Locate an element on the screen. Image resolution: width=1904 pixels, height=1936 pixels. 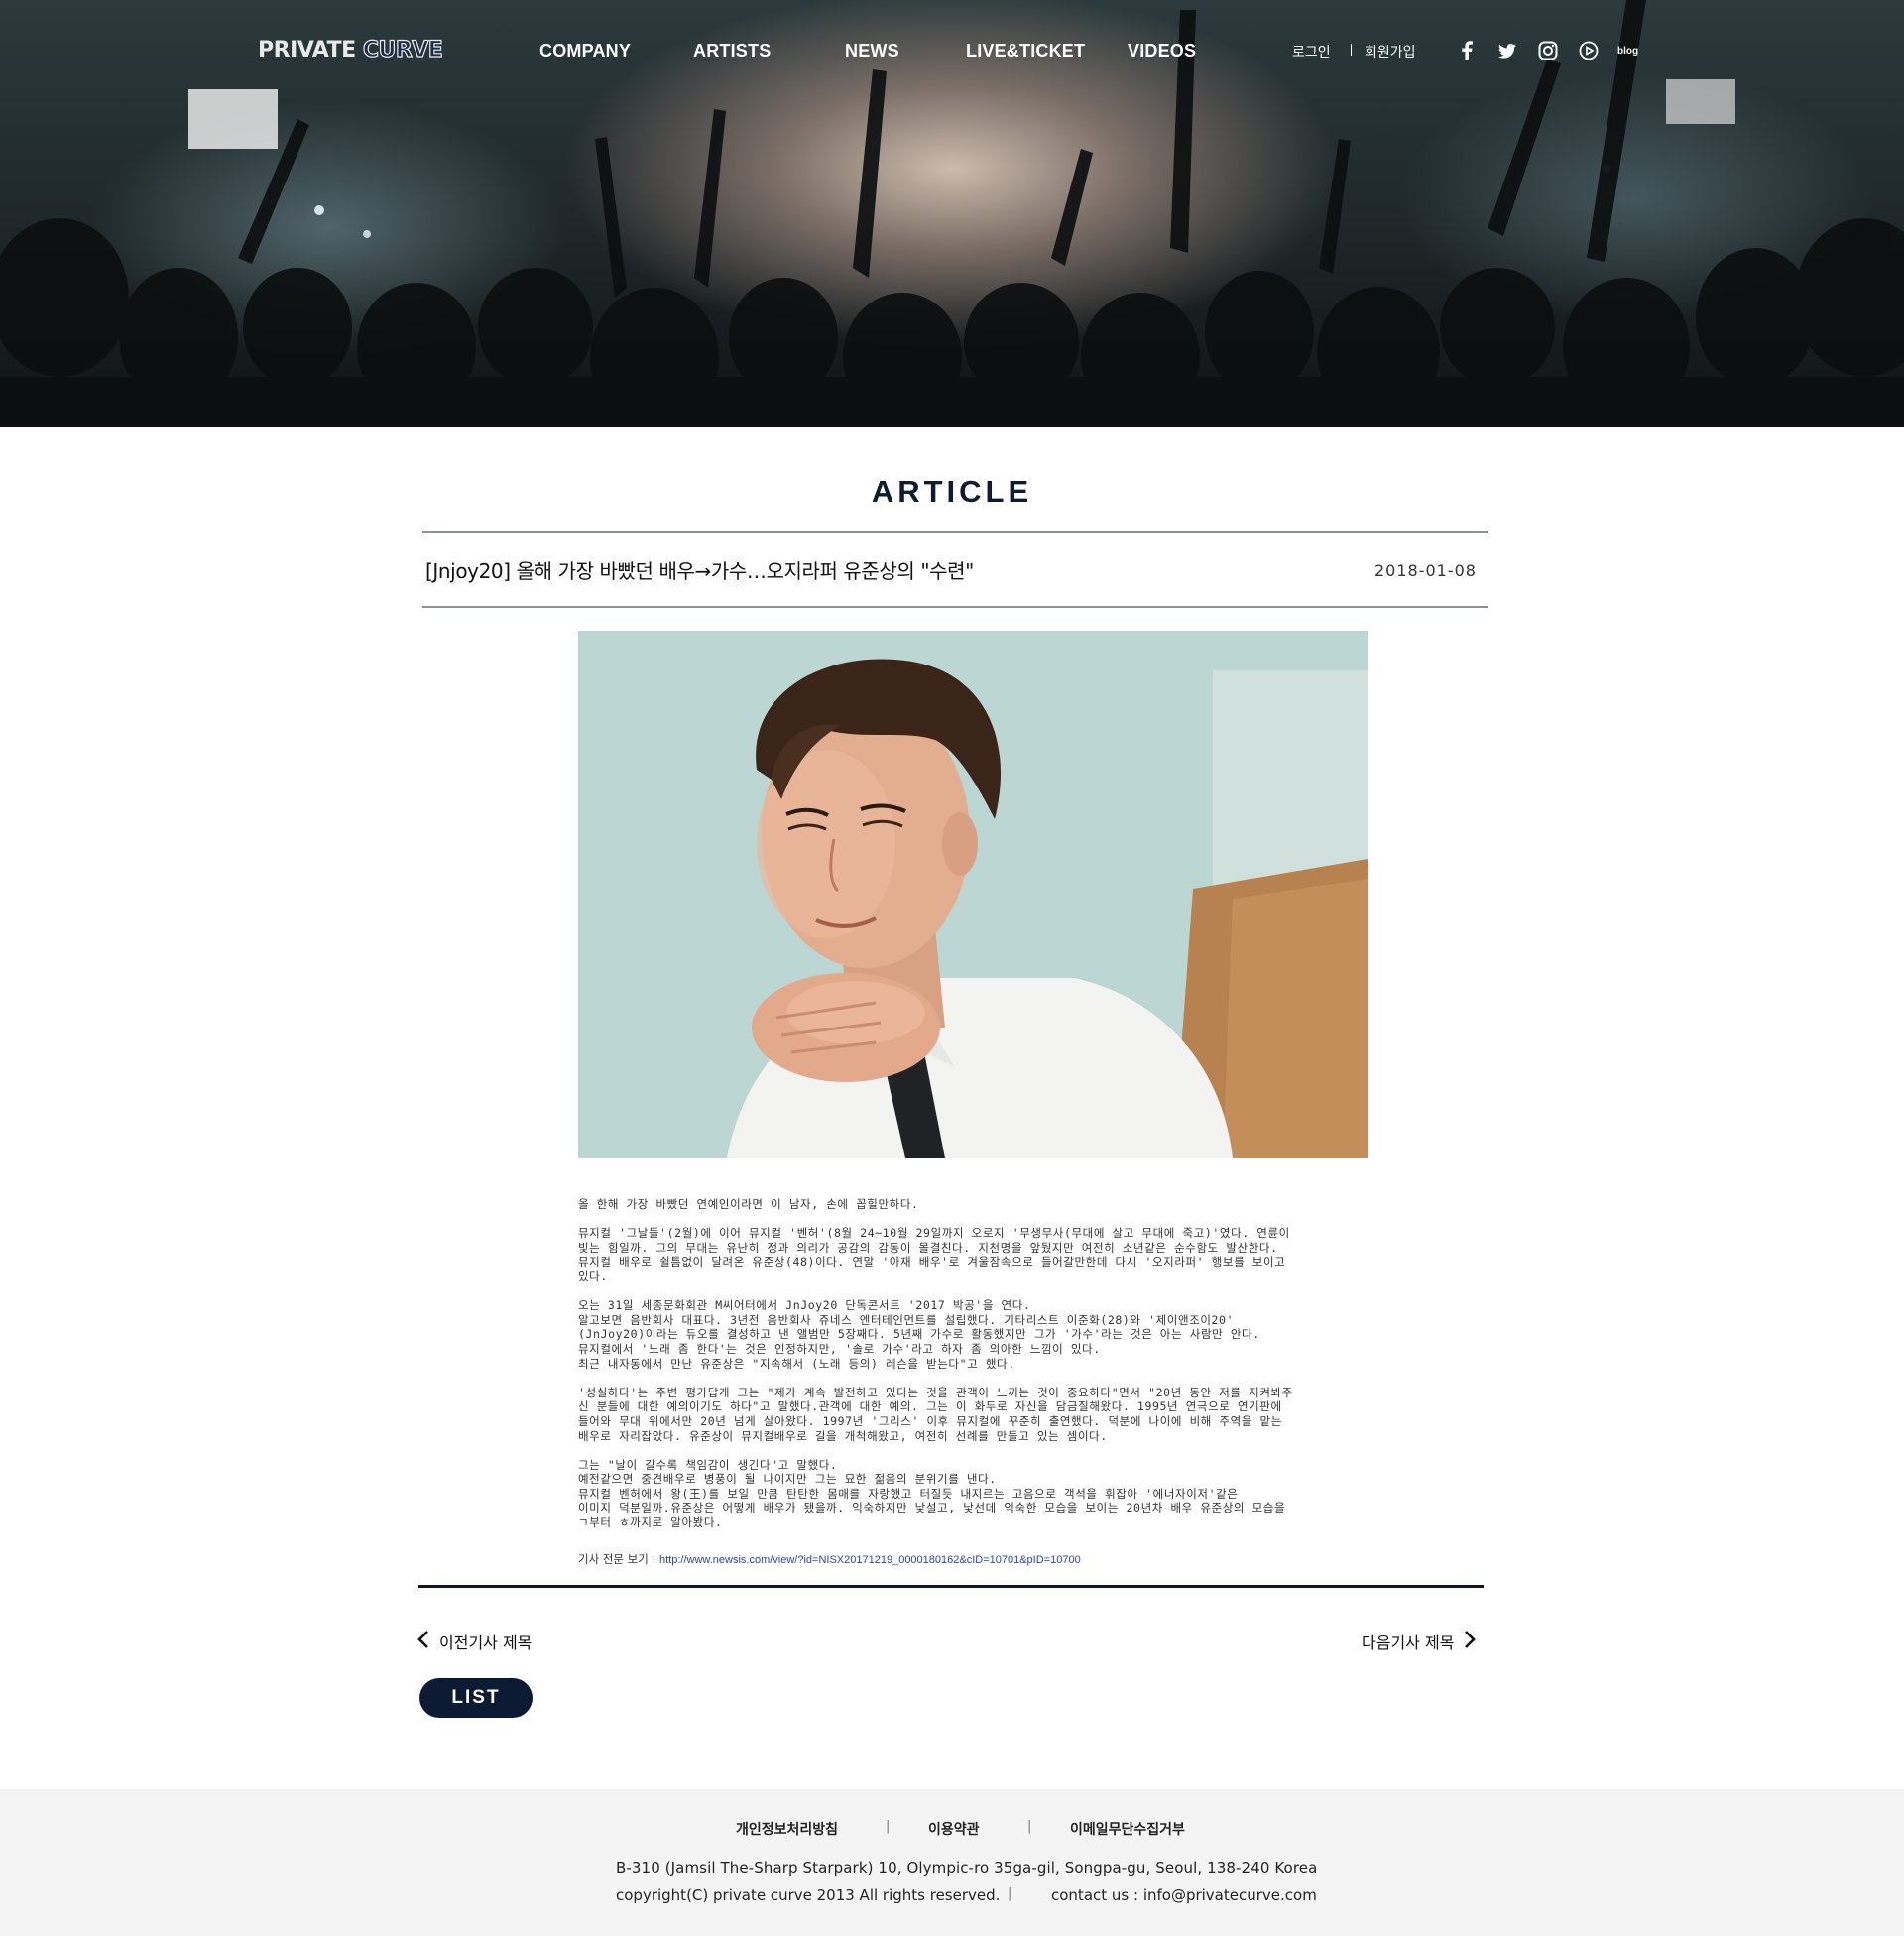
source-label: 기사 전문 보기 : is located at coordinates (618, 1559).